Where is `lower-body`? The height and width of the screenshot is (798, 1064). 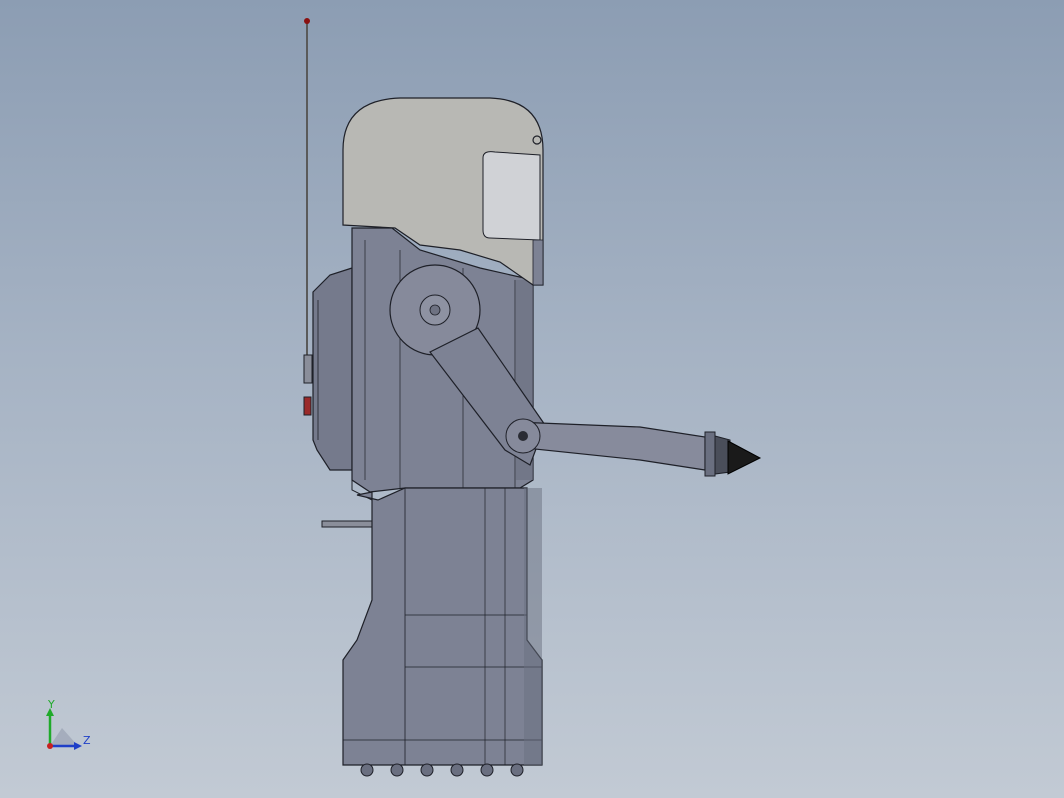
lower-body is located at coordinates (442, 626).